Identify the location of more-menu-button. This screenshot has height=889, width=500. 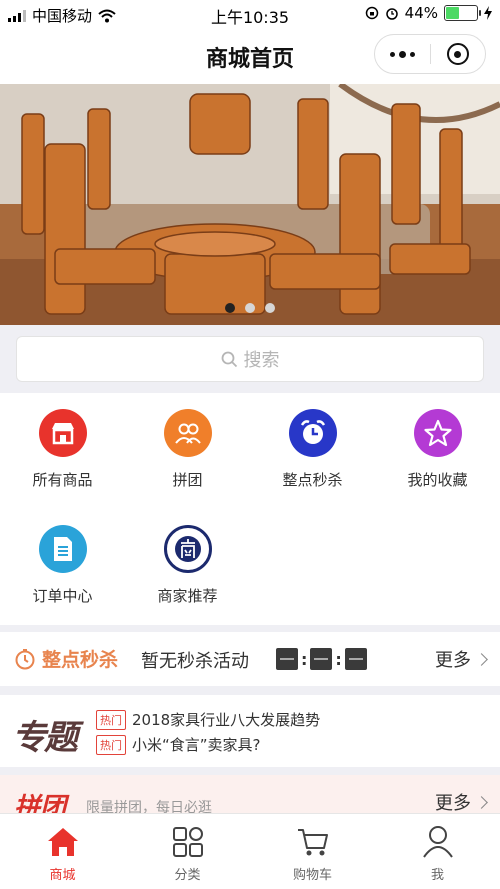
(402, 54).